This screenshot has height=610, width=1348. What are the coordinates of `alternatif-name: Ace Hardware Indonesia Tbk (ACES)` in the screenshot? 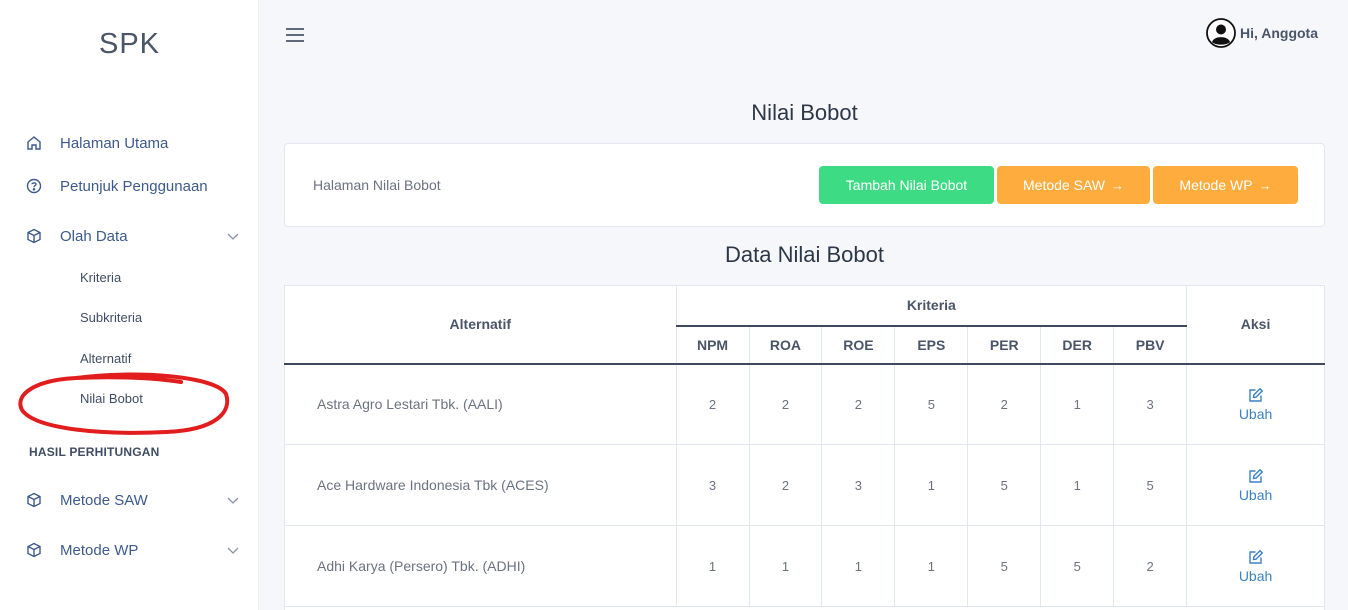 It's located at (480, 485).